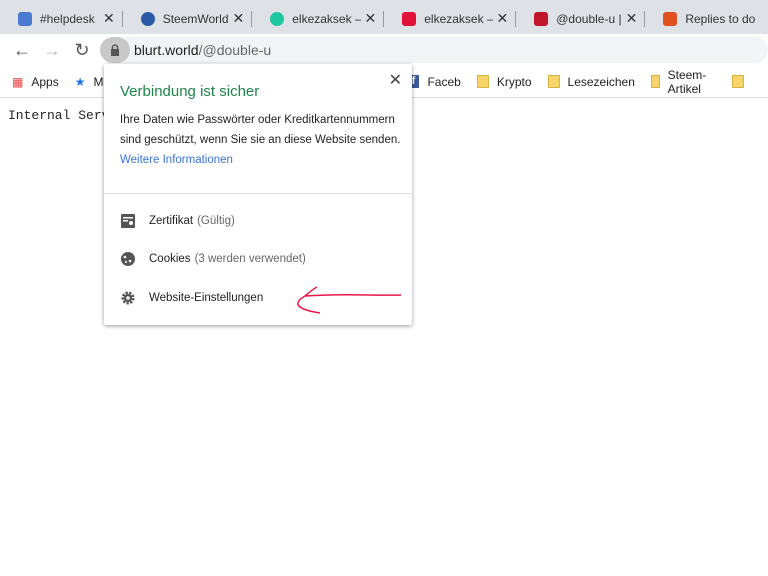  I want to click on bookmark: ★ M, so click(89, 82).